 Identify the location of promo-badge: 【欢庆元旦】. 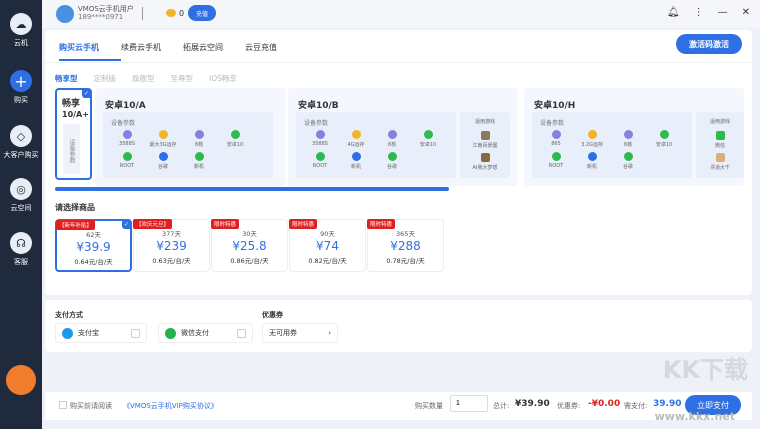
(153, 224).